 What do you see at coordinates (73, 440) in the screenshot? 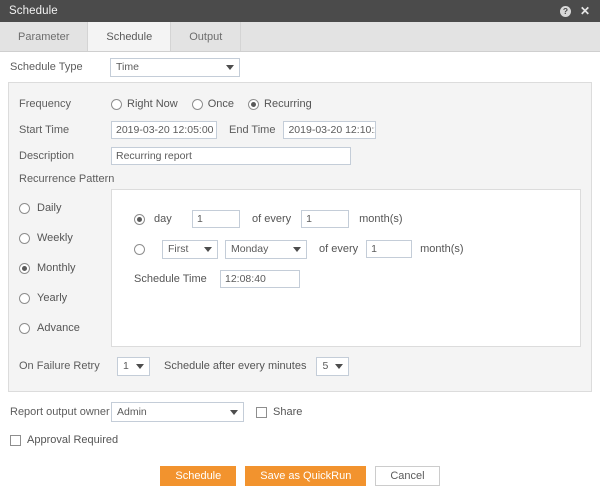
I see `approval-required-label: Approval Required` at bounding box center [73, 440].